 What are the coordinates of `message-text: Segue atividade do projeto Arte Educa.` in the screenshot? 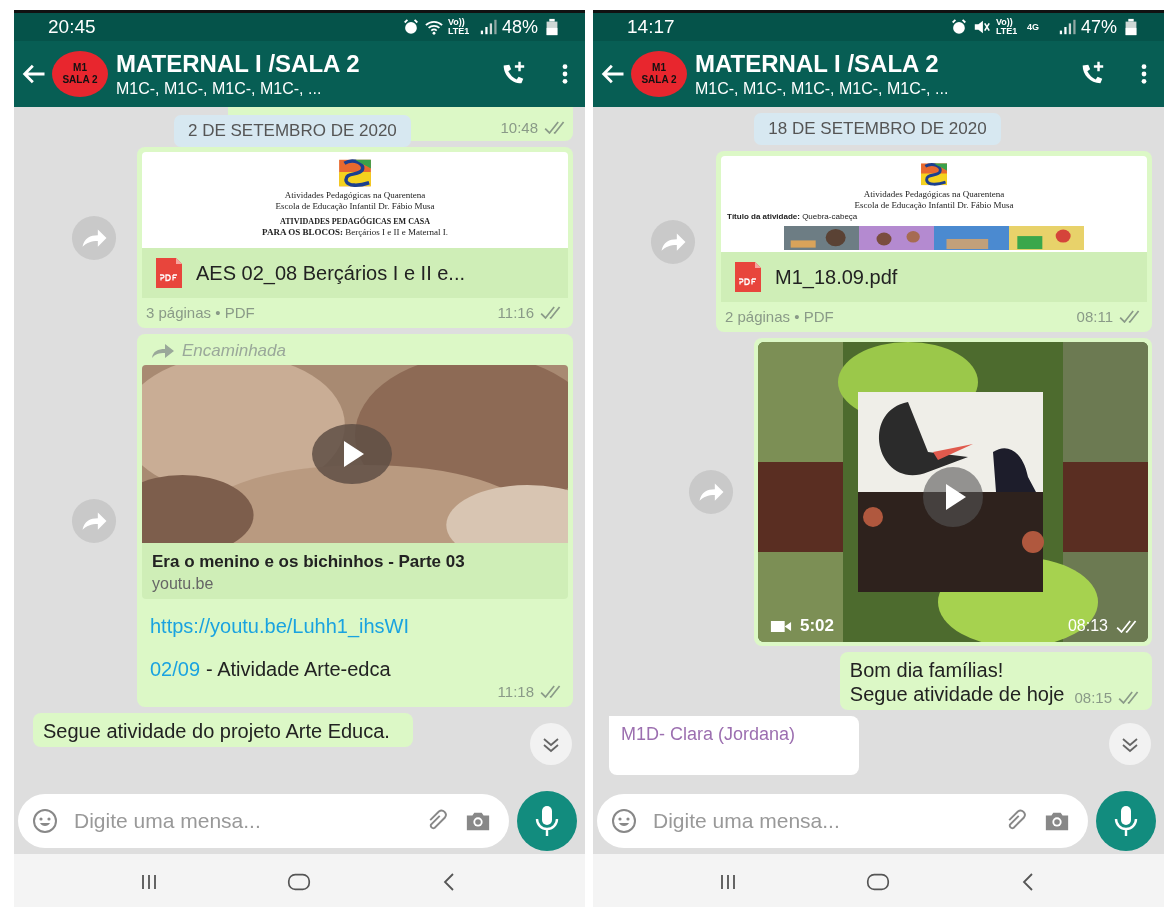 It's located at (216, 731).